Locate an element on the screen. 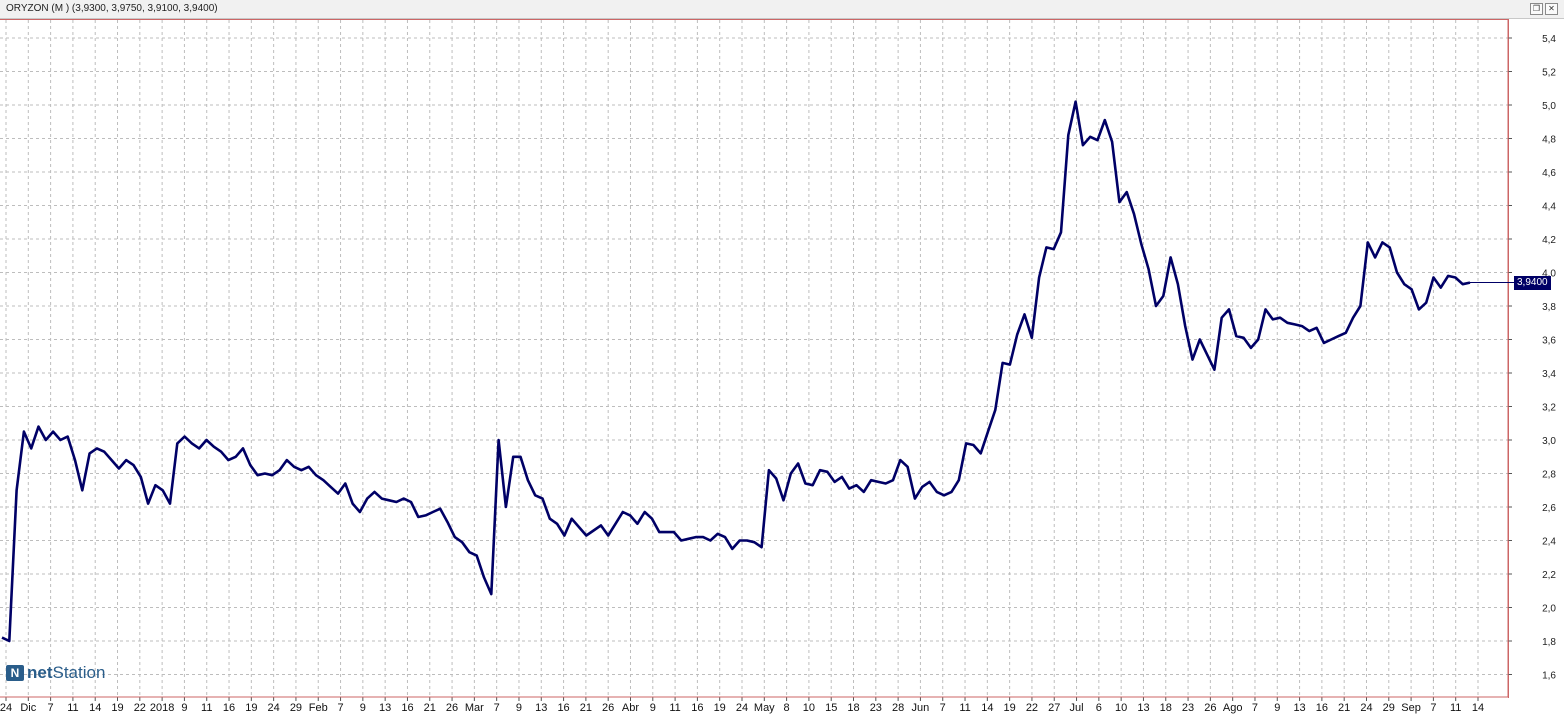 This screenshot has height=714, width=1564. y-tick-label: 4,4 is located at coordinates (1549, 207).